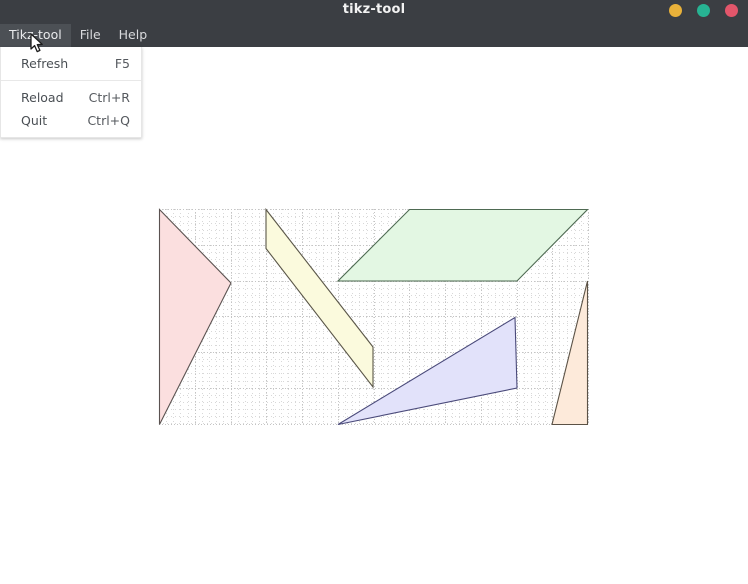  I want to click on maximize-button, so click(703, 10).